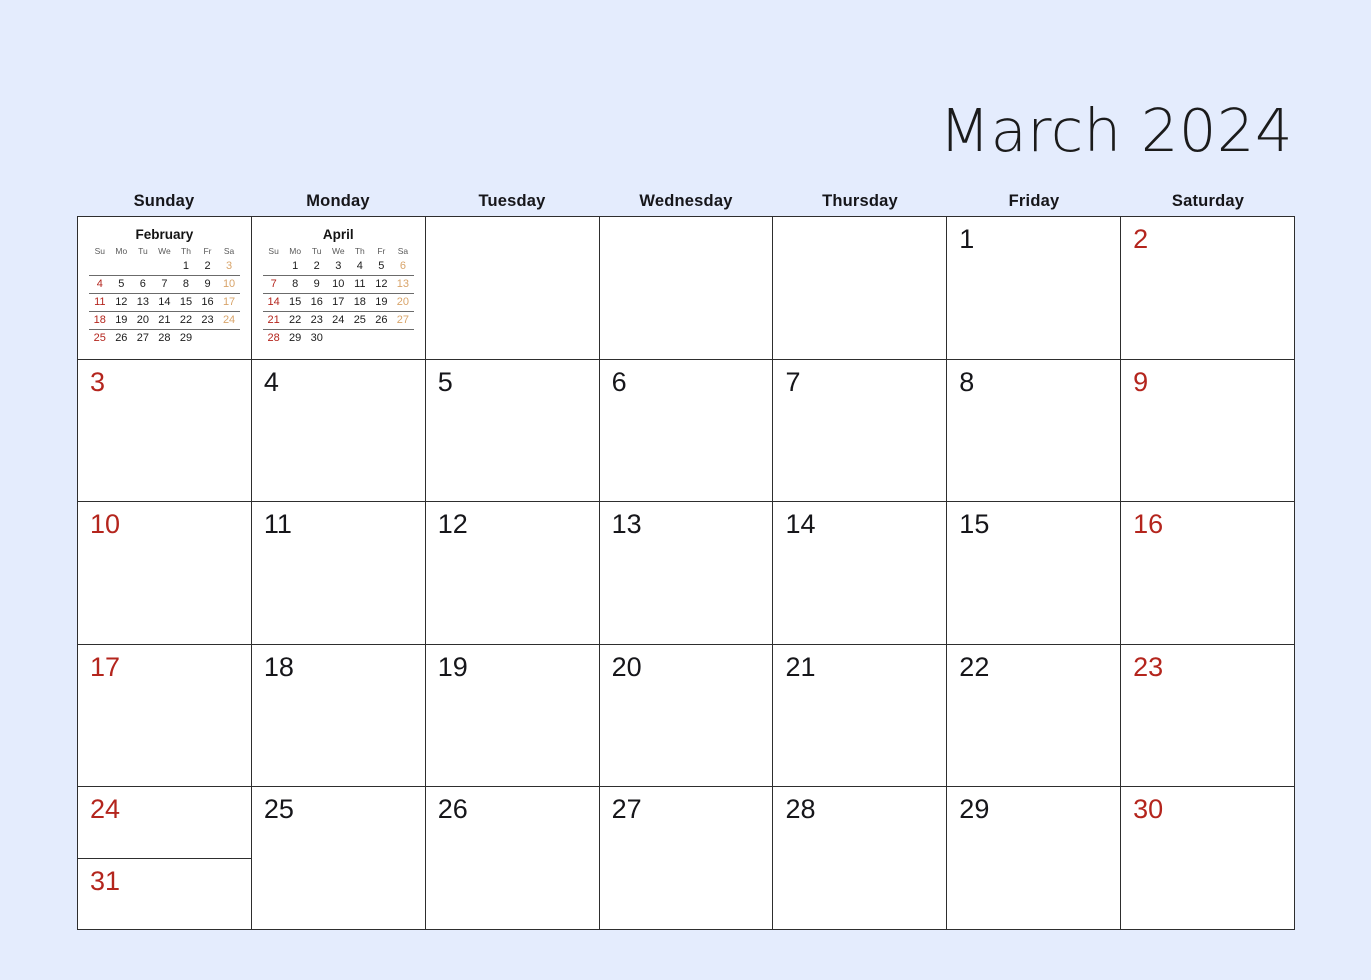 The width and height of the screenshot is (1371, 980). Describe the element at coordinates (105, 809) in the screenshot. I see `day-number: 24` at that location.